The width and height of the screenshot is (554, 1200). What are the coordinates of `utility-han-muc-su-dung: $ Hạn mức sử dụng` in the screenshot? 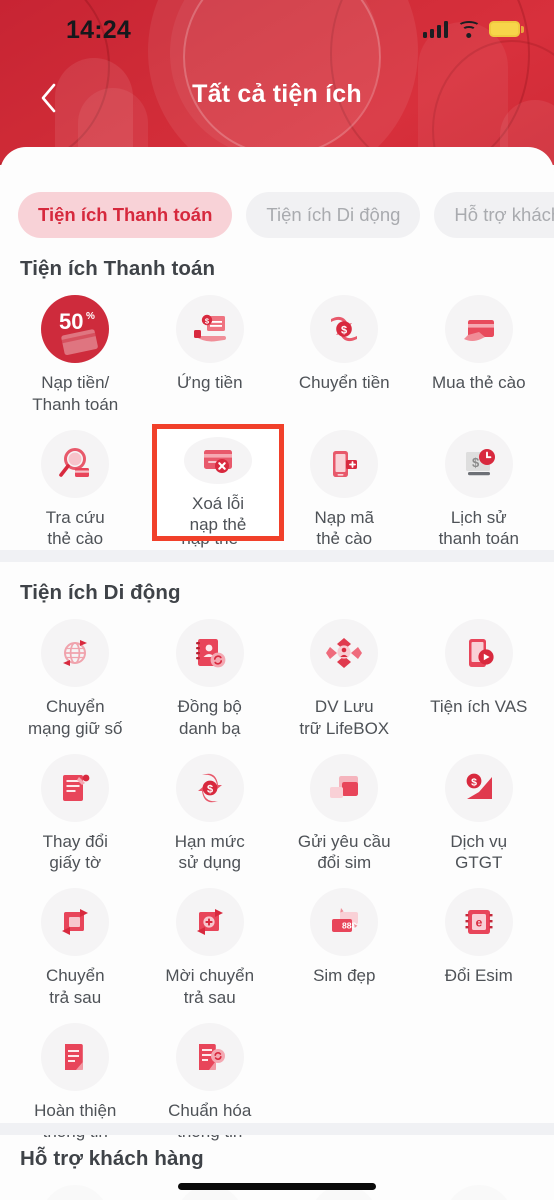 It's located at (210, 807).